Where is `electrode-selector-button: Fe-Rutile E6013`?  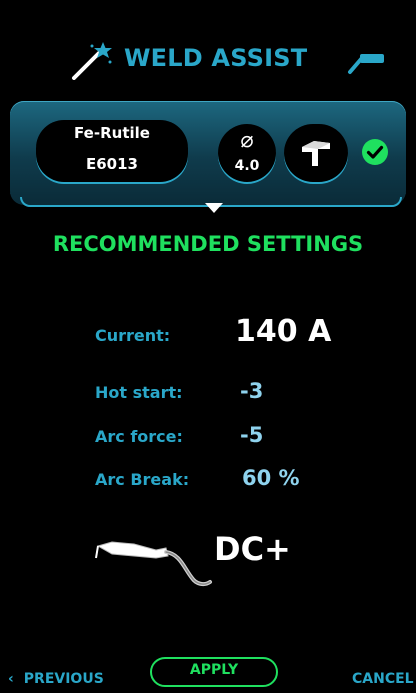
electrode-selector-button: Fe-Rutile E6013 is located at coordinates (112, 151).